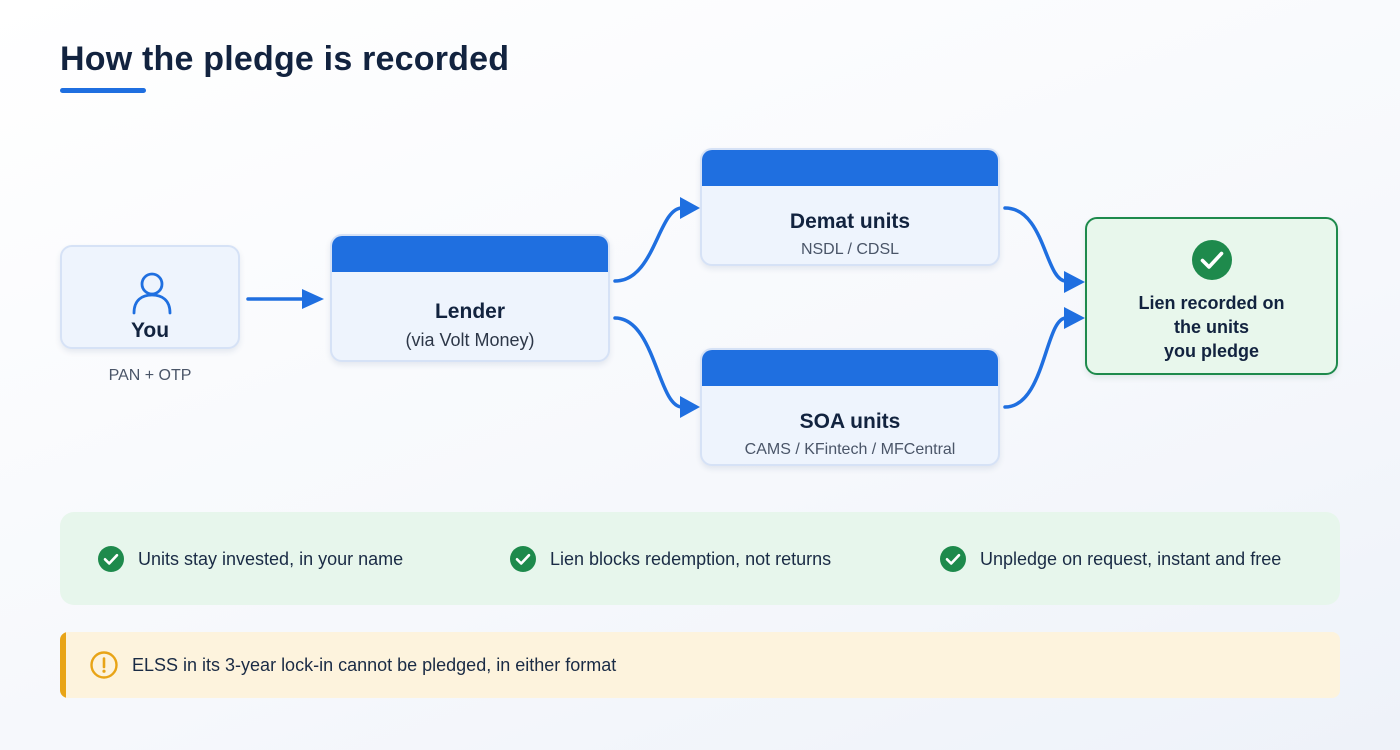 The image size is (1400, 750). Describe the element at coordinates (1131, 558) in the screenshot. I see `benefit-text: Unpledge on request, instant and free` at that location.